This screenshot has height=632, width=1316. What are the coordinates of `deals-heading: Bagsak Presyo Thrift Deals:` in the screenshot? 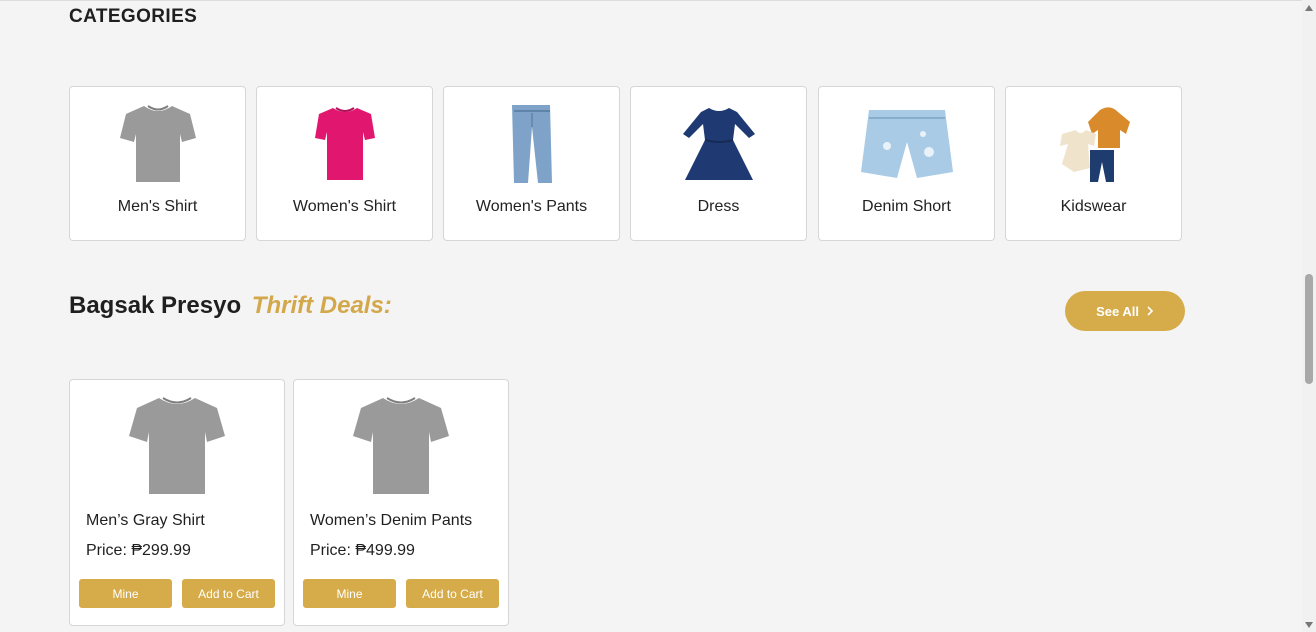 It's located at (230, 306).